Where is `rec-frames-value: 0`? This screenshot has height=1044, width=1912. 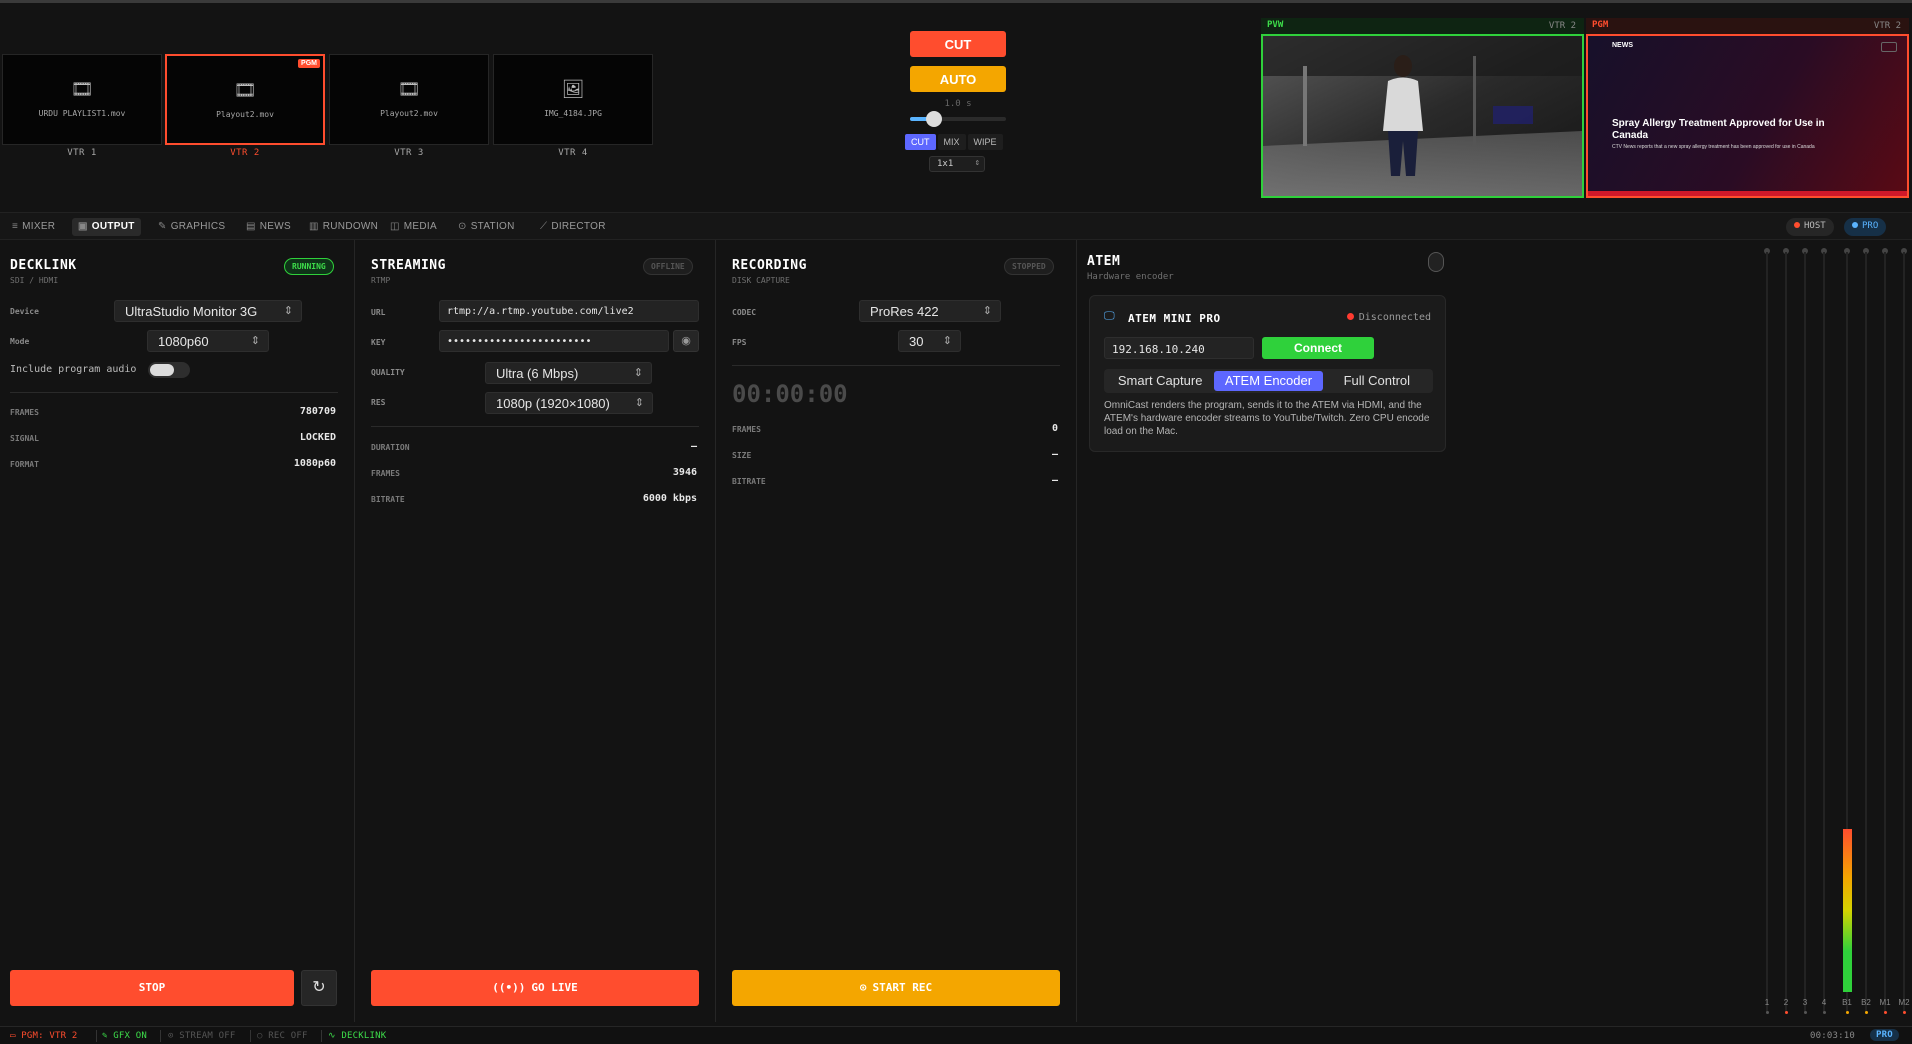
rec-frames-value: 0 is located at coordinates (1054, 428).